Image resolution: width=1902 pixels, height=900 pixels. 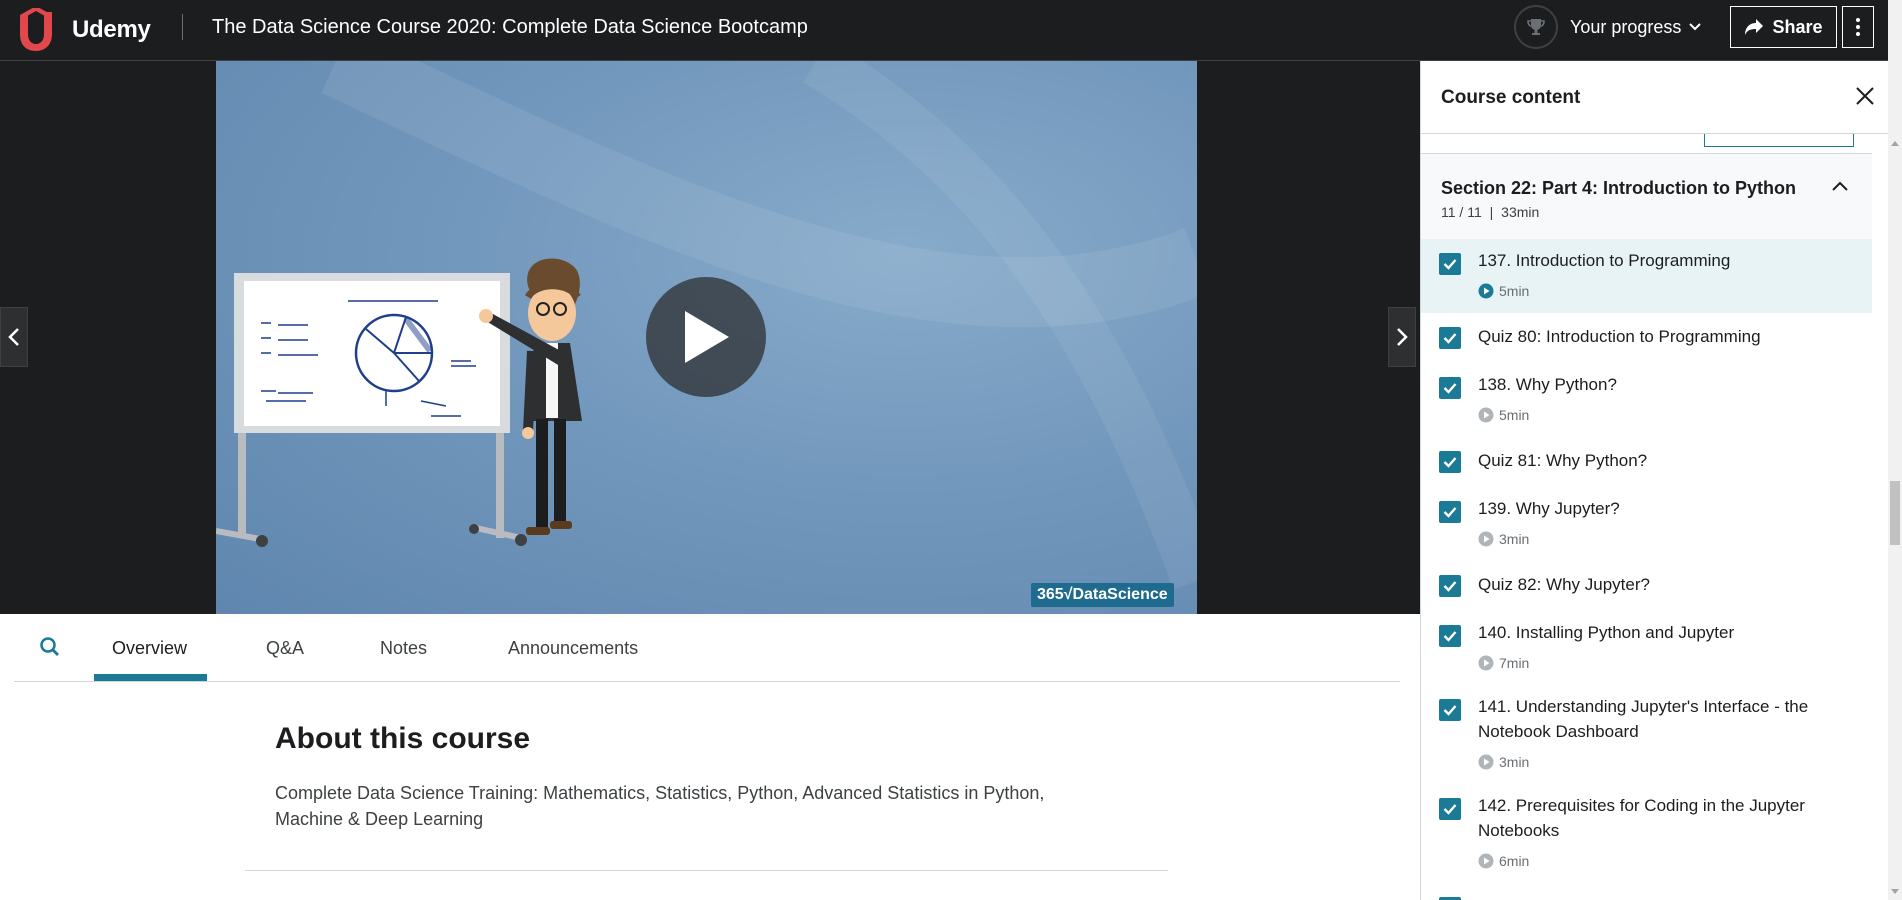 I want to click on lecture-duration: 6min, so click(x=1503, y=861).